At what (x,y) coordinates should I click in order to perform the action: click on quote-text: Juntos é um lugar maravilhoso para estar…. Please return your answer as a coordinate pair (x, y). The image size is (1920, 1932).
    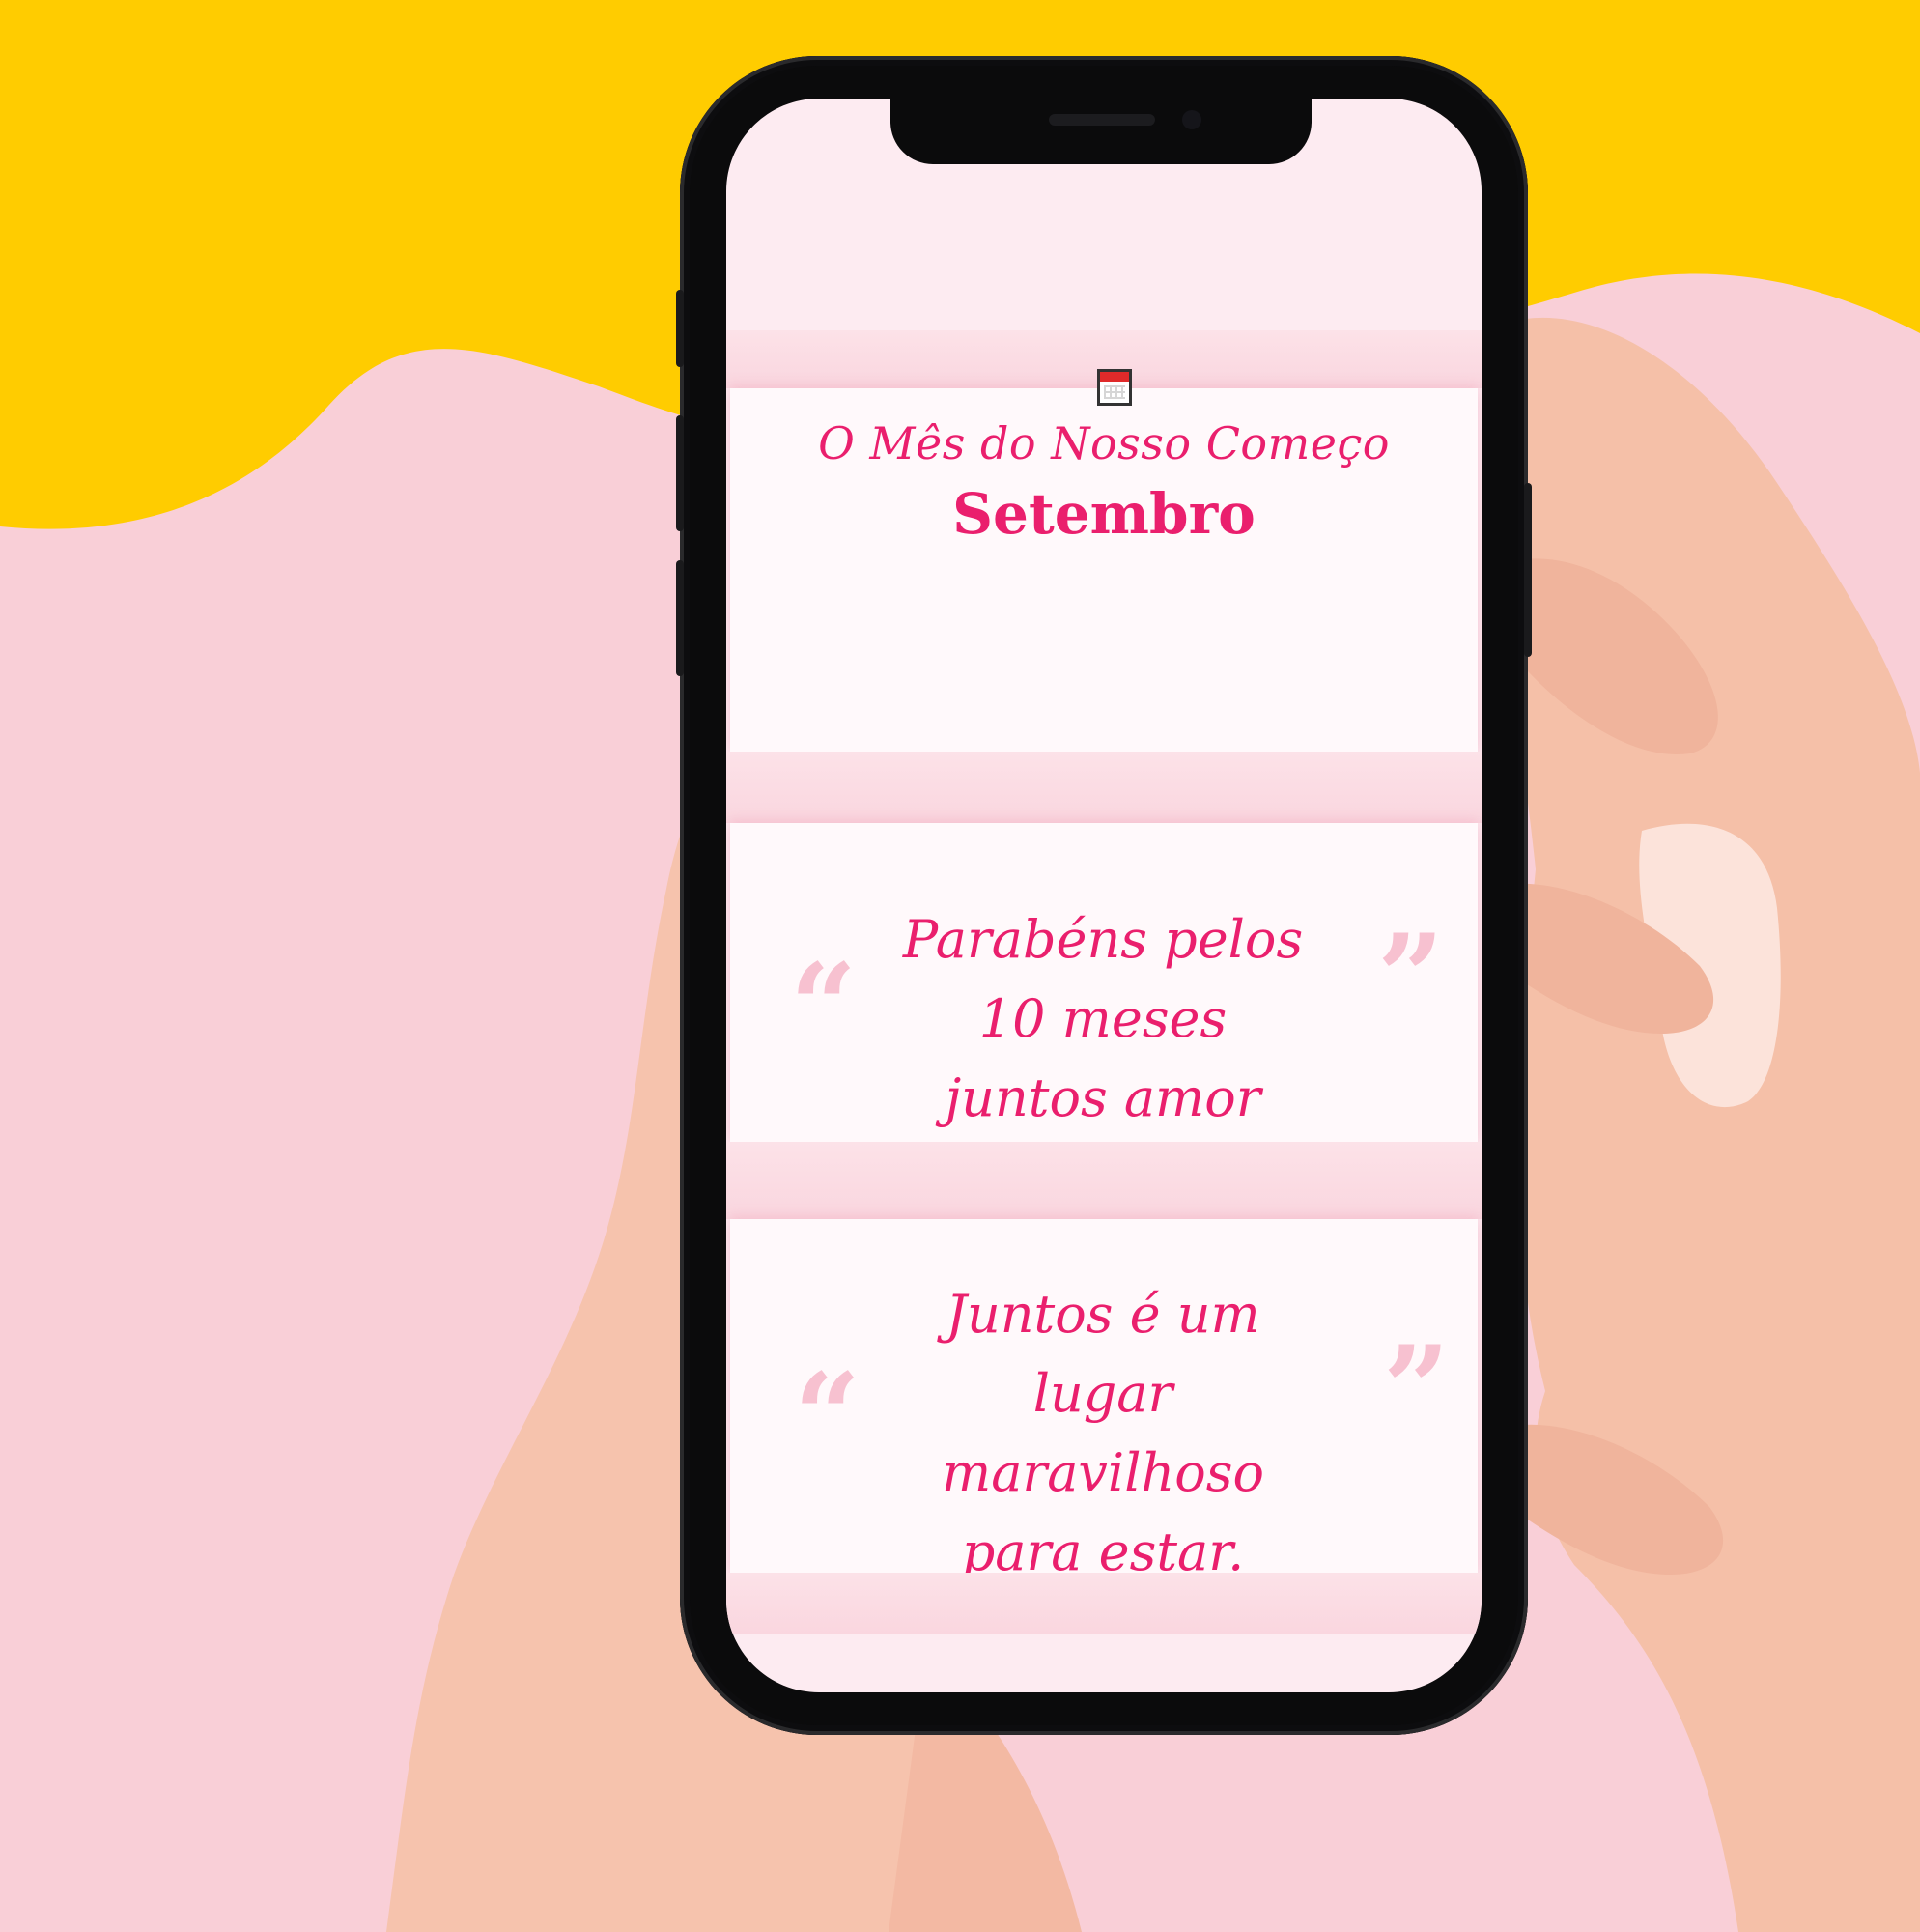
    Looking at the image, I should click on (1103, 1433).